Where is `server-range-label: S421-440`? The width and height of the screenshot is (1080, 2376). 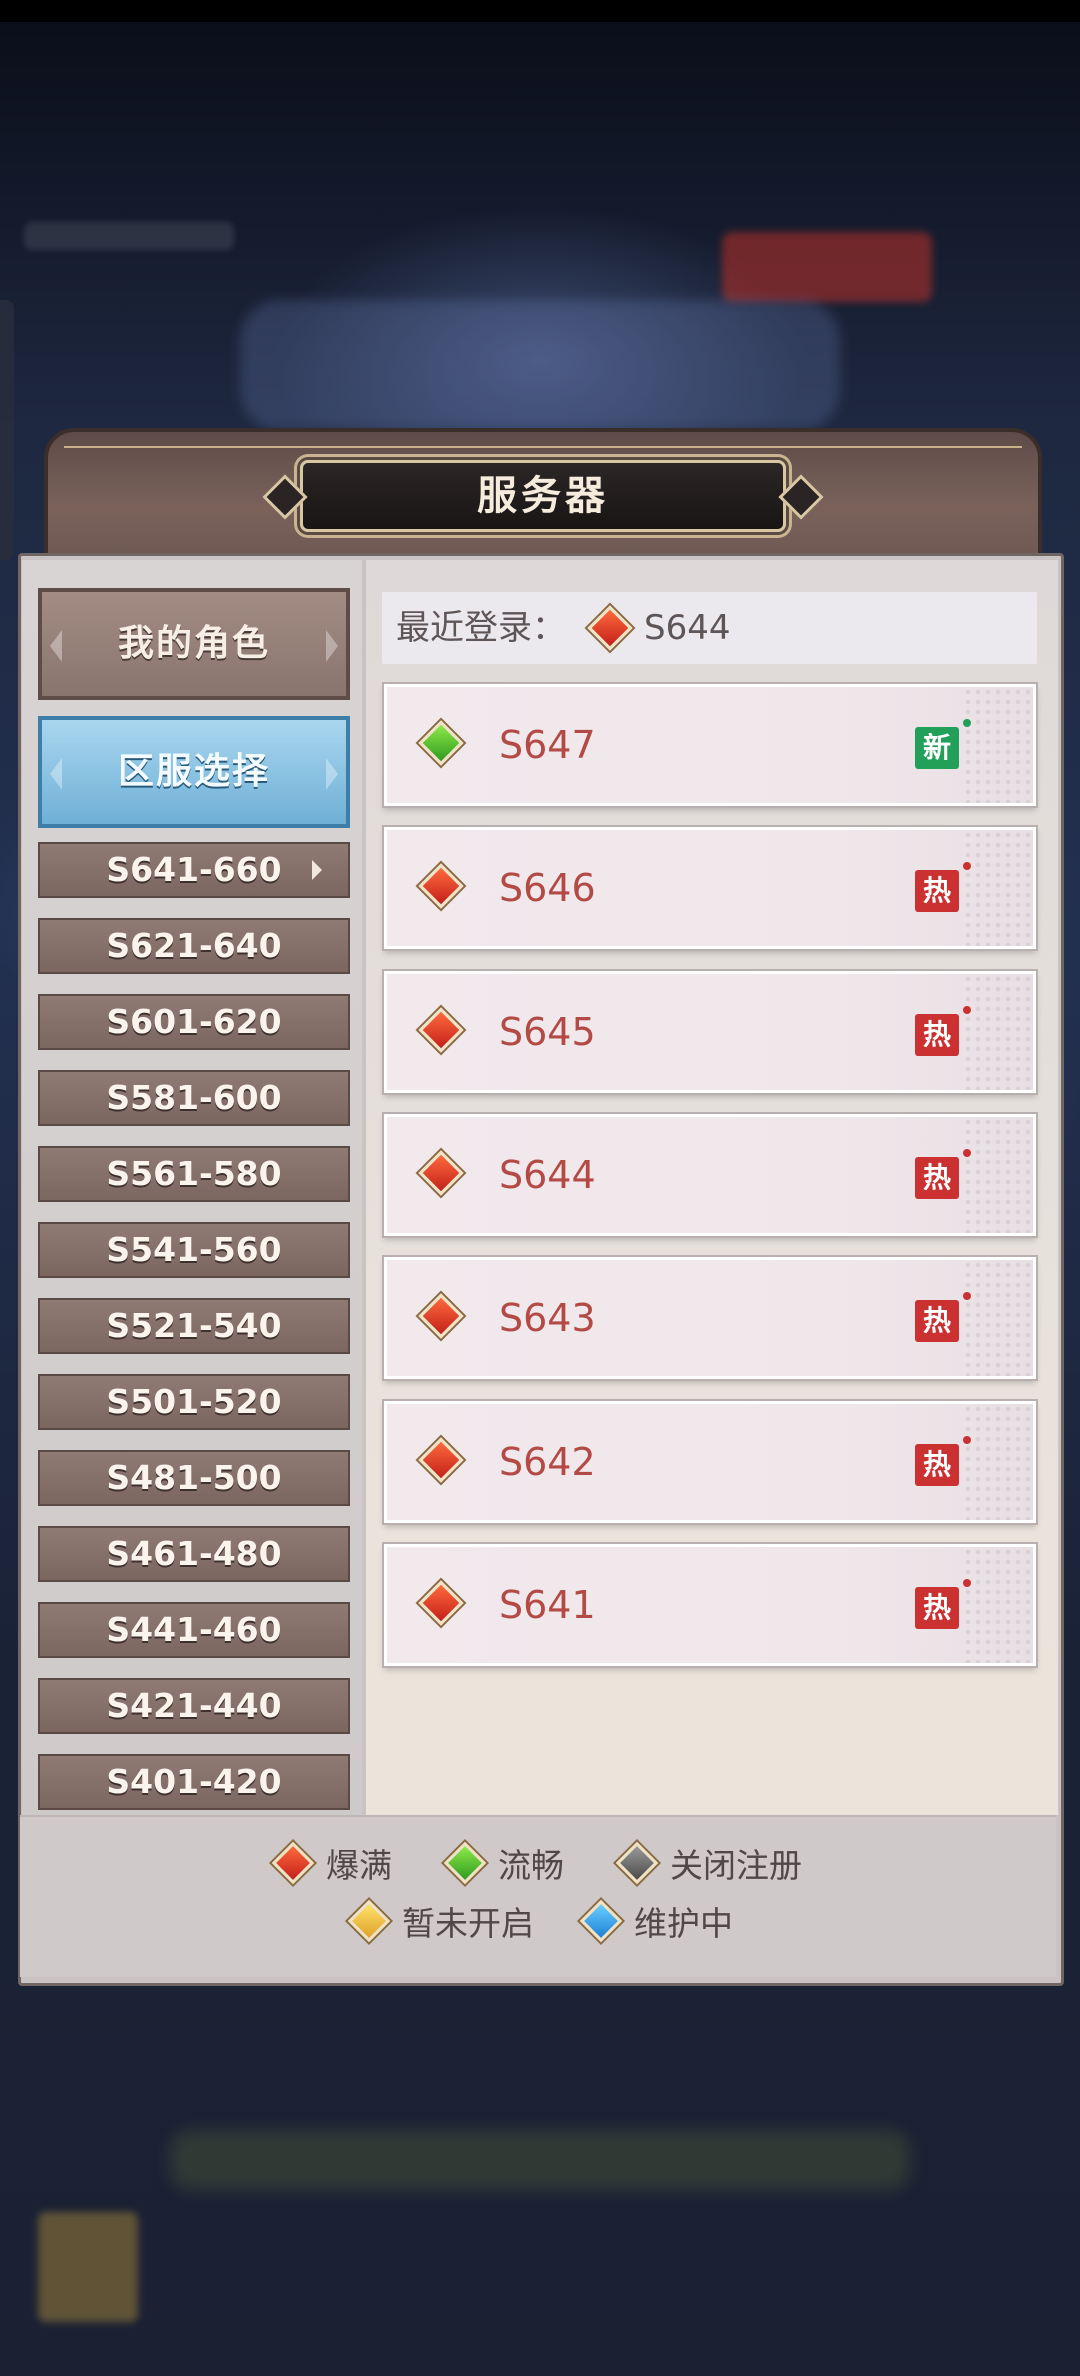 server-range-label: S421-440 is located at coordinates (194, 1705).